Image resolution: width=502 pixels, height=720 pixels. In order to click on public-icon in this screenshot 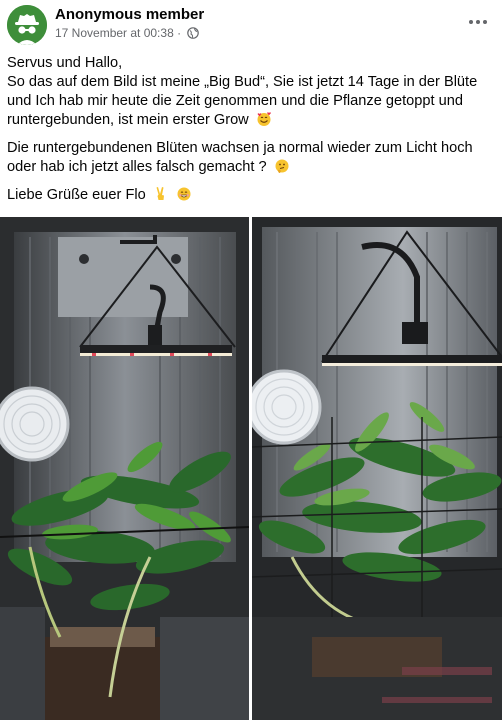, I will do `click(193, 33)`.